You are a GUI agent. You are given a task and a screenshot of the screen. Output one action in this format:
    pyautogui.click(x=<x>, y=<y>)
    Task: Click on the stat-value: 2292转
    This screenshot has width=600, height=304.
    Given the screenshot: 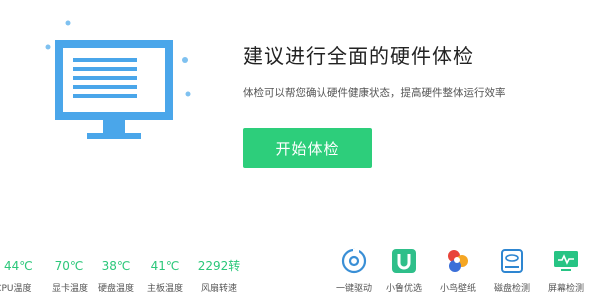 What is the action you would take?
    pyautogui.click(x=219, y=266)
    